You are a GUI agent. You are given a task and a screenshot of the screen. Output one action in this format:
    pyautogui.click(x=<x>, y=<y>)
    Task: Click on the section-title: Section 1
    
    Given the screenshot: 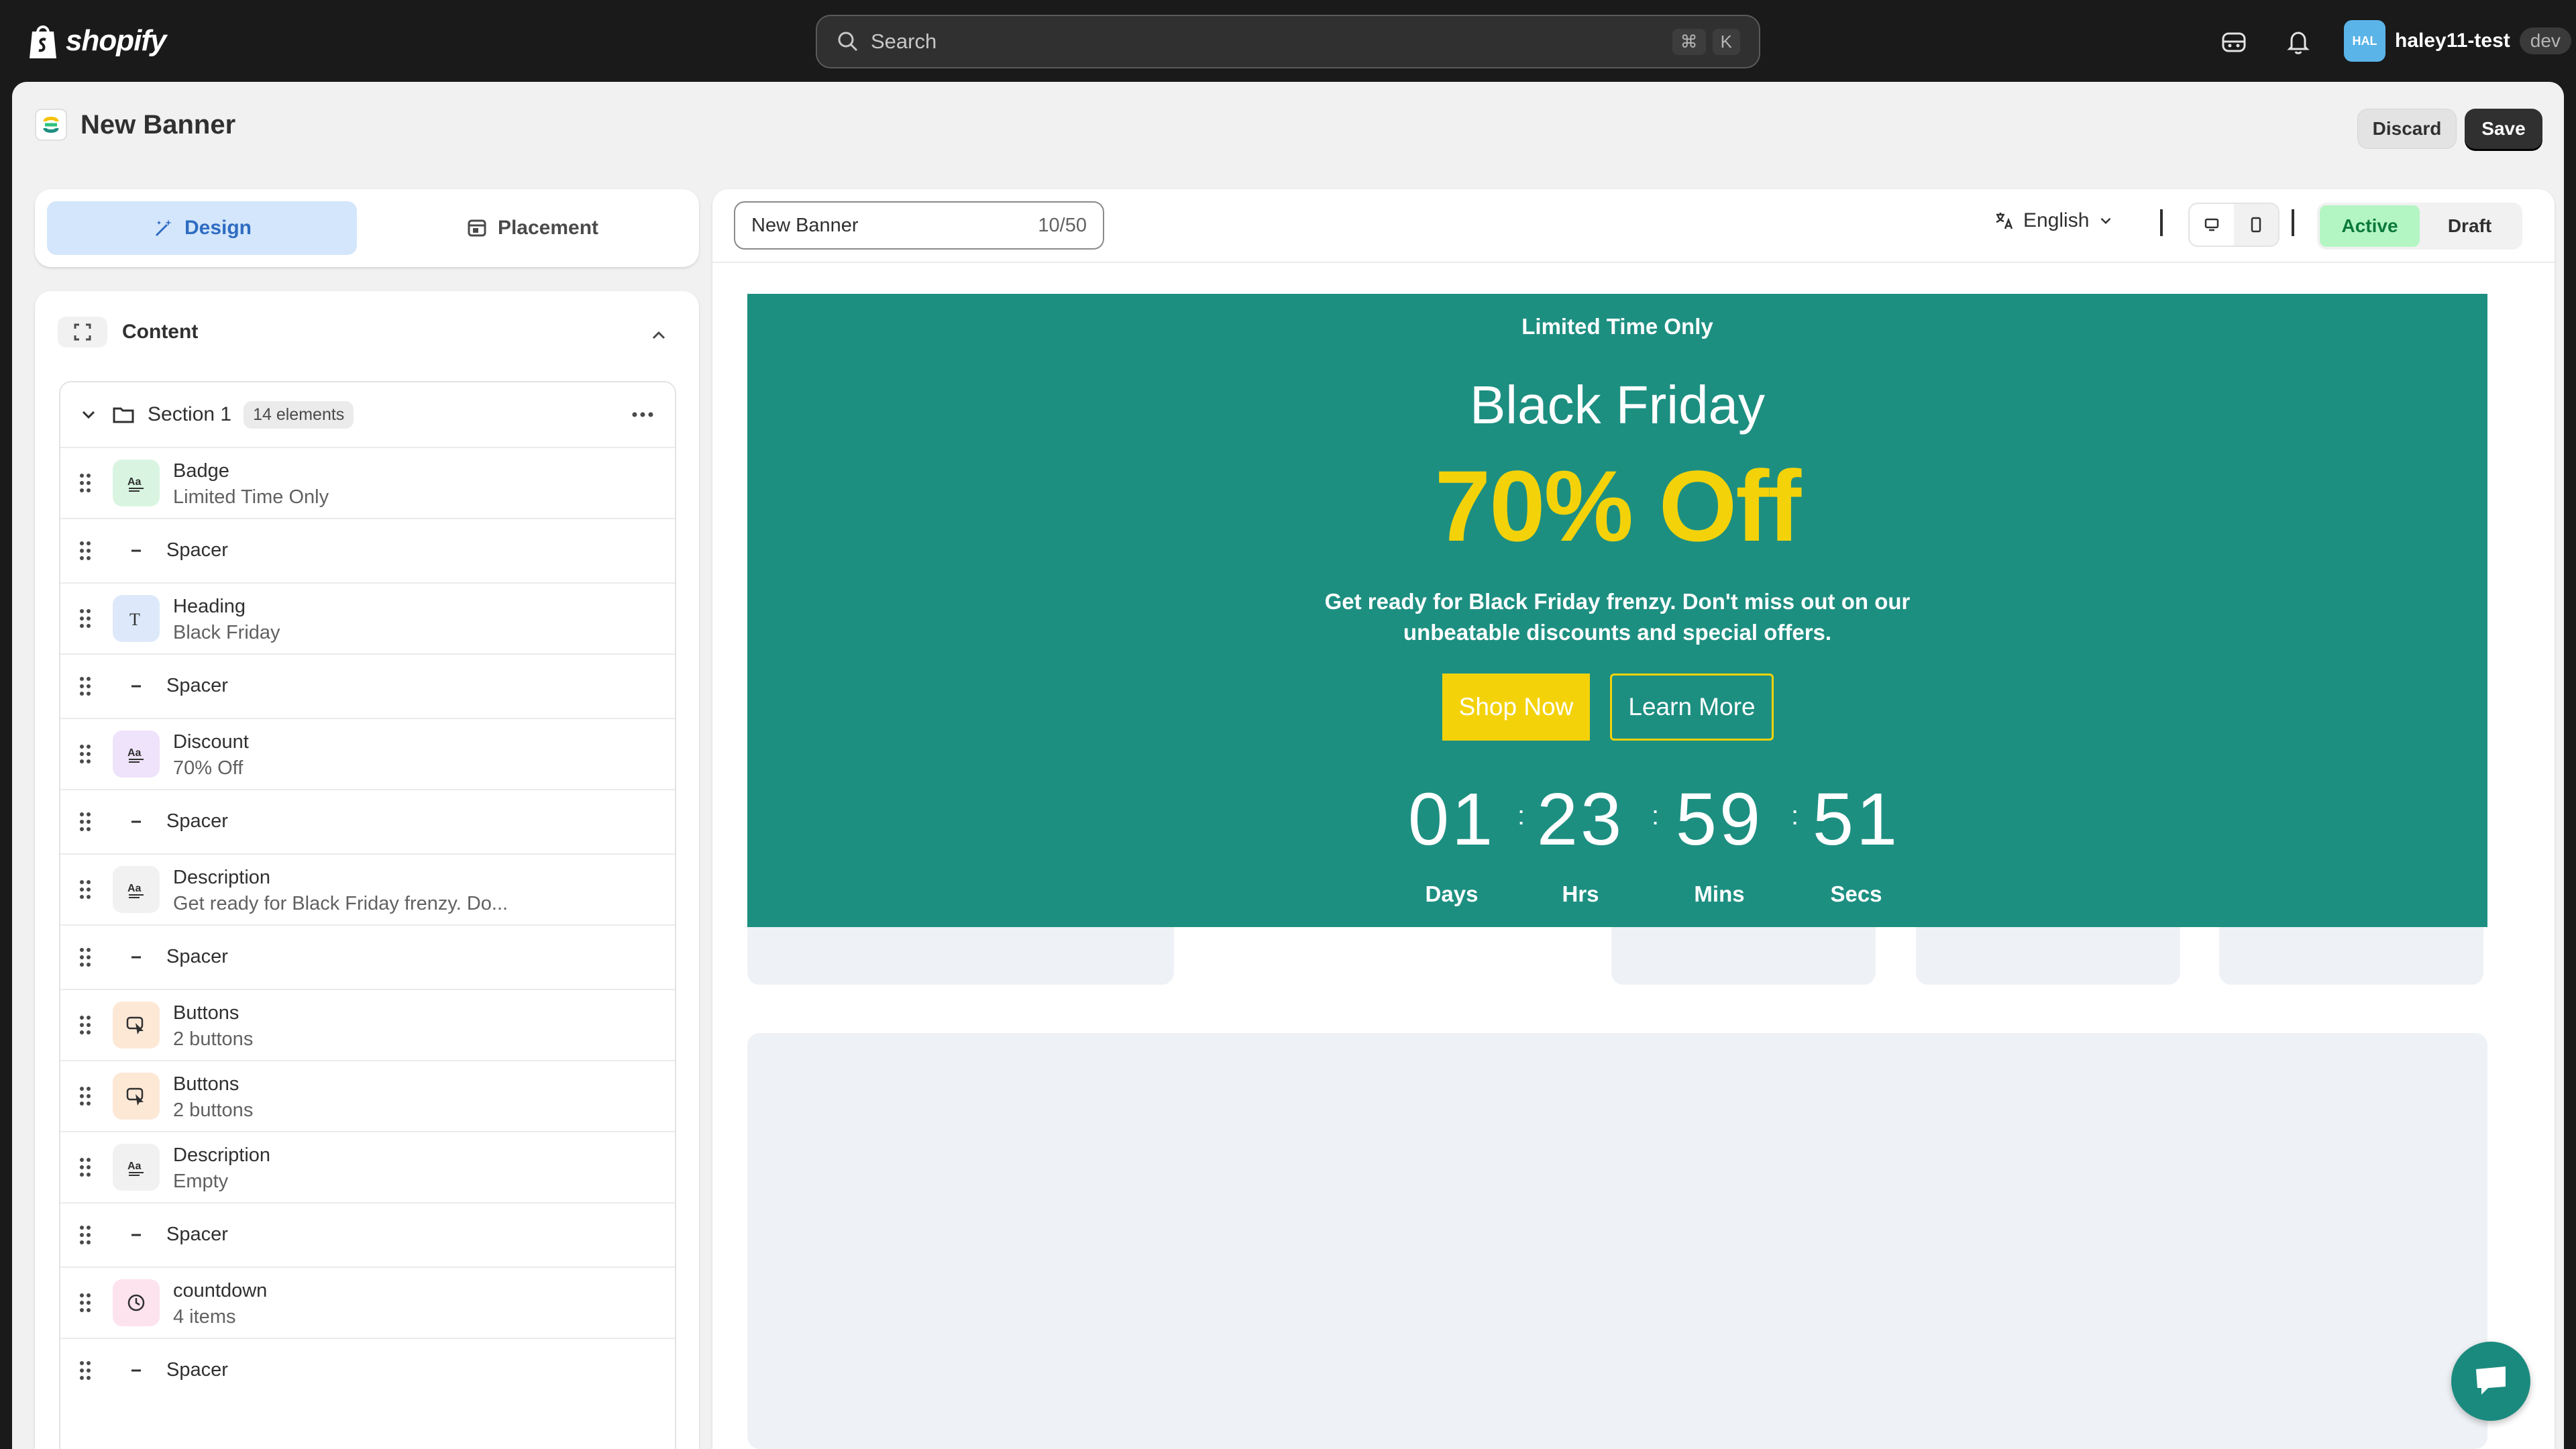 What is the action you would take?
    pyautogui.click(x=190, y=414)
    